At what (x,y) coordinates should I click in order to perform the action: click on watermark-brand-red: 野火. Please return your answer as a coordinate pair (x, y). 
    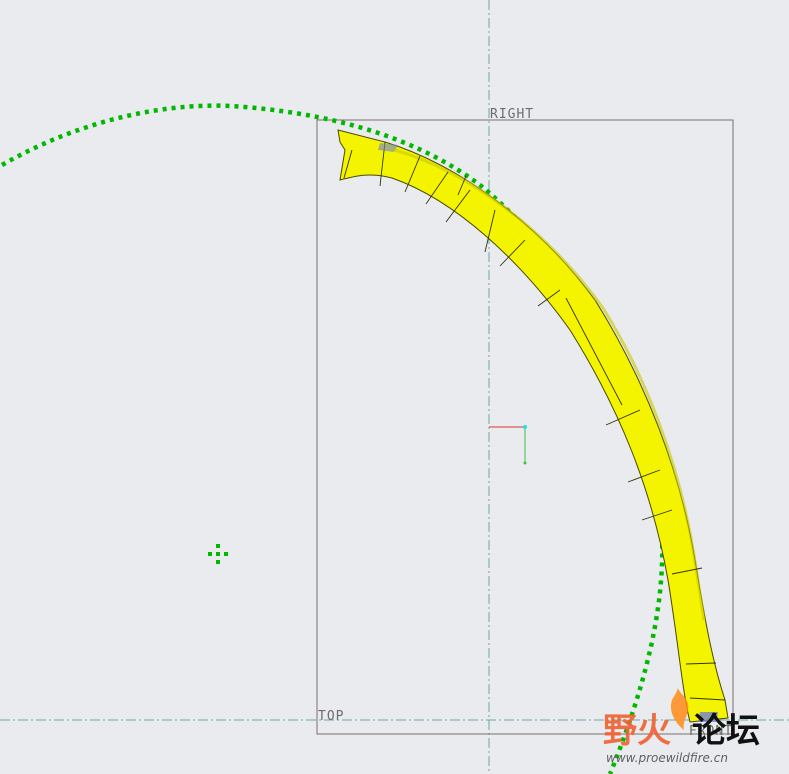
    Looking at the image, I should click on (637, 731).